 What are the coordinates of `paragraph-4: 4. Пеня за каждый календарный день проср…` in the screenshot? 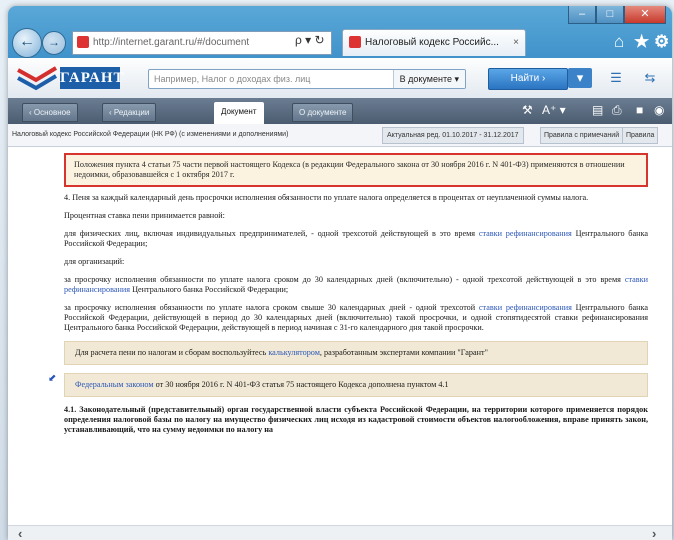 It's located at (326, 197).